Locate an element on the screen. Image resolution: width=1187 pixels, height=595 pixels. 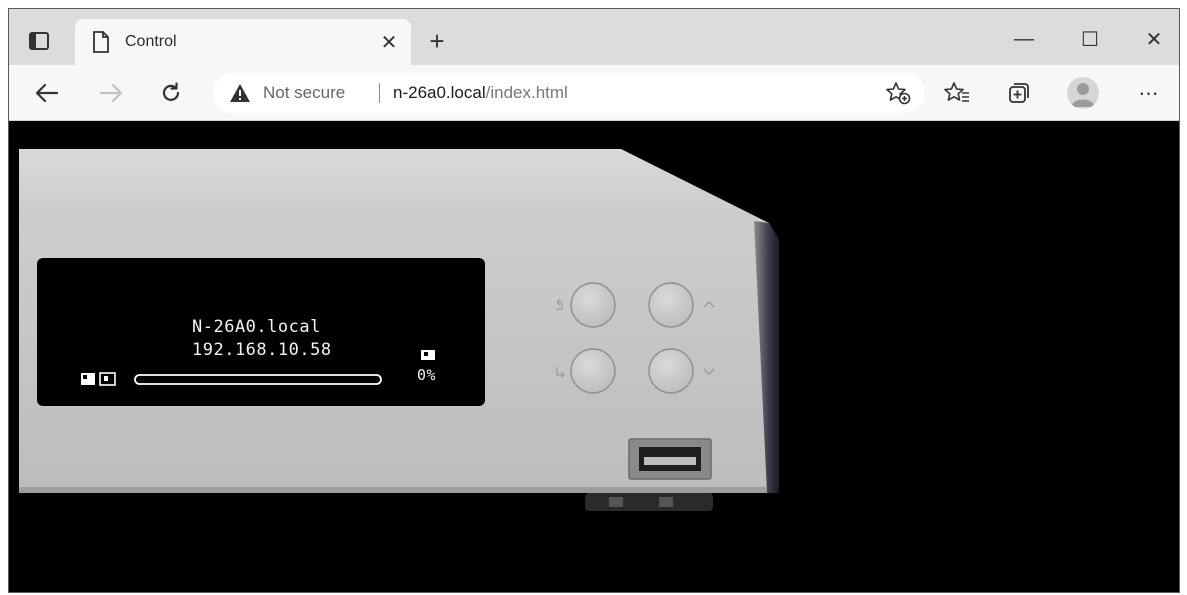
collections-icon is located at coordinates (1019, 93).